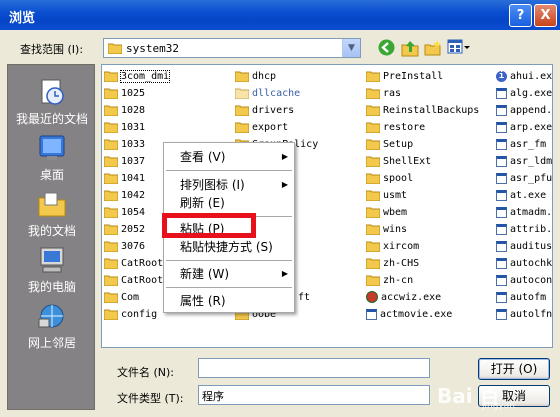  Describe the element at coordinates (386, 229) in the screenshot. I see `list-item: wins` at that location.